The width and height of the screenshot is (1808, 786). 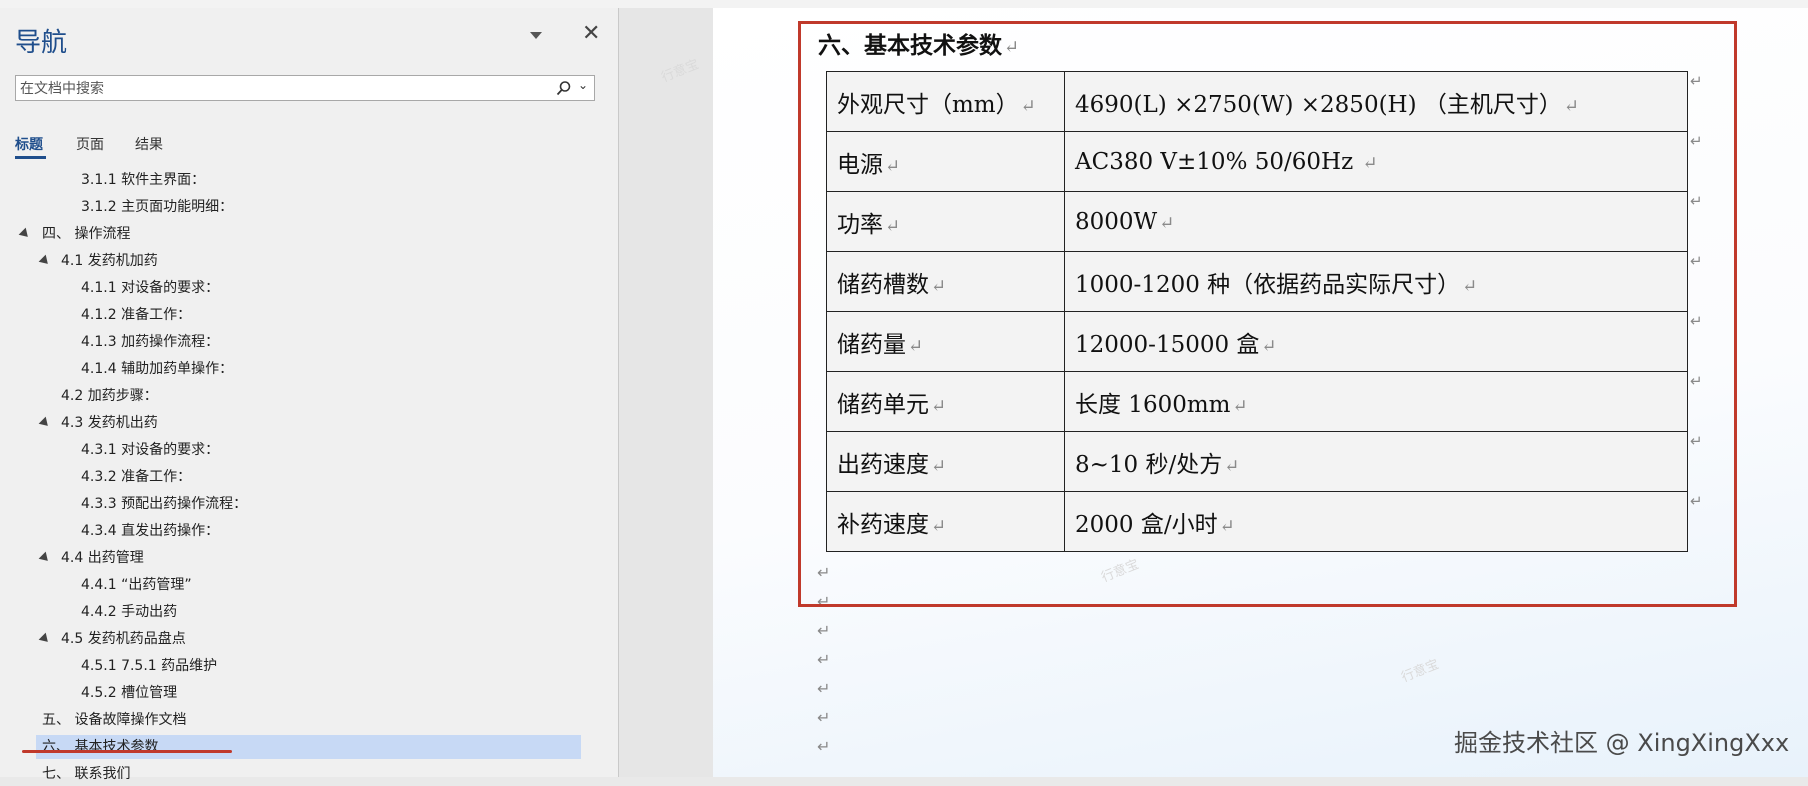 I want to click on red-underline-annotation, so click(x=127, y=751).